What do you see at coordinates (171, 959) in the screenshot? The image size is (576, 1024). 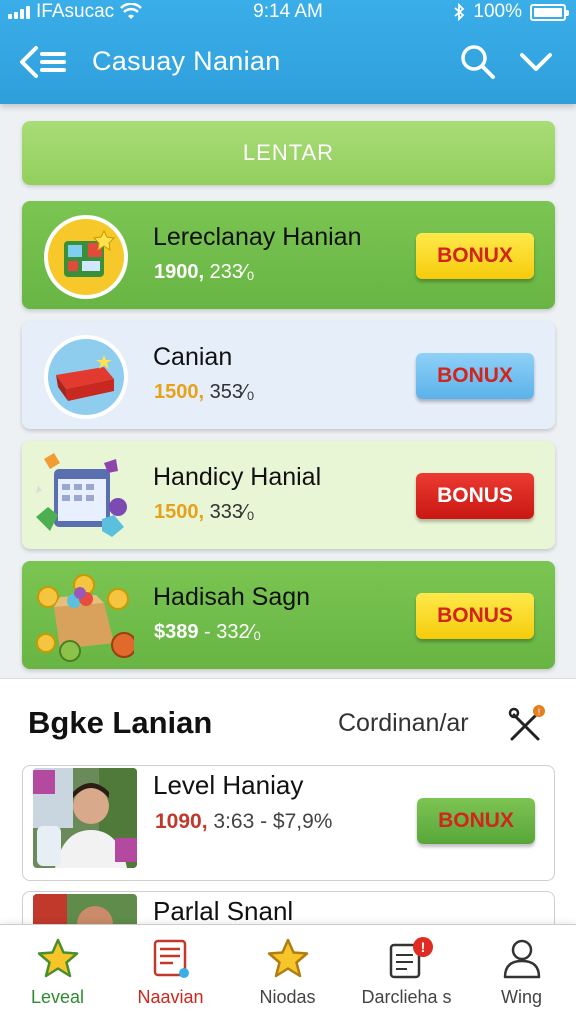 I see `news-icon` at bounding box center [171, 959].